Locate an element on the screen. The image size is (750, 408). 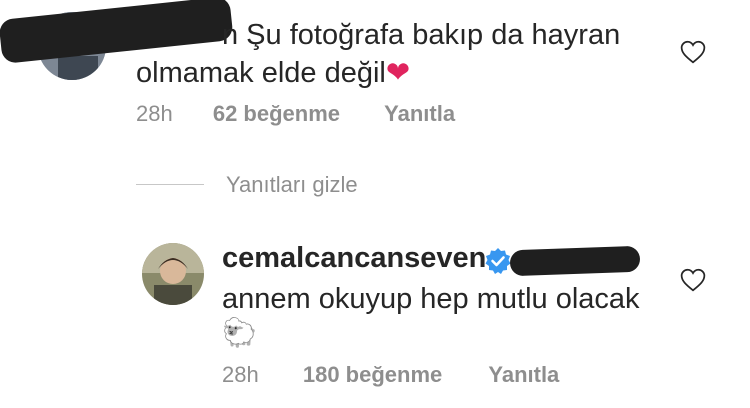
reply-time: 28h is located at coordinates (240, 374).